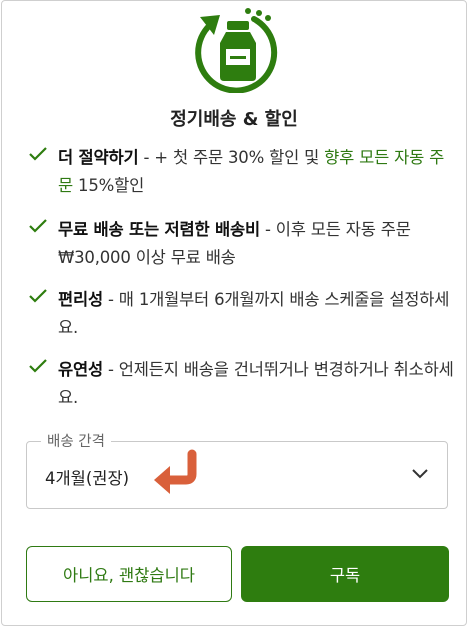 The width and height of the screenshot is (470, 628). What do you see at coordinates (236, 50) in the screenshot?
I see `auto-refill-bottle-icon` at bounding box center [236, 50].